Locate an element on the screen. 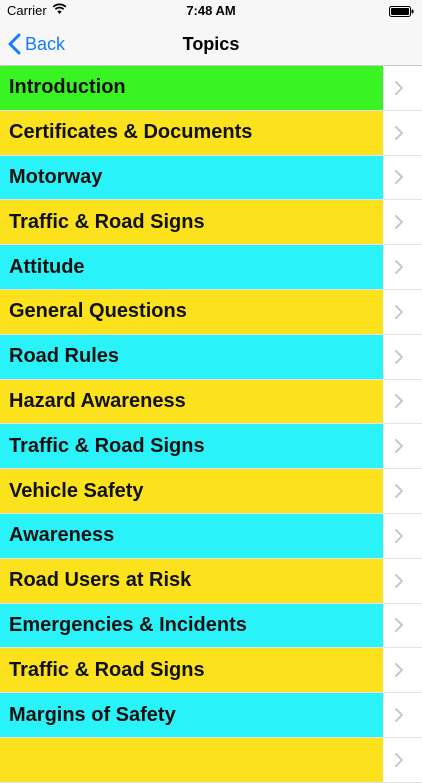  topic-label: Road Users at Risk is located at coordinates (191, 580).